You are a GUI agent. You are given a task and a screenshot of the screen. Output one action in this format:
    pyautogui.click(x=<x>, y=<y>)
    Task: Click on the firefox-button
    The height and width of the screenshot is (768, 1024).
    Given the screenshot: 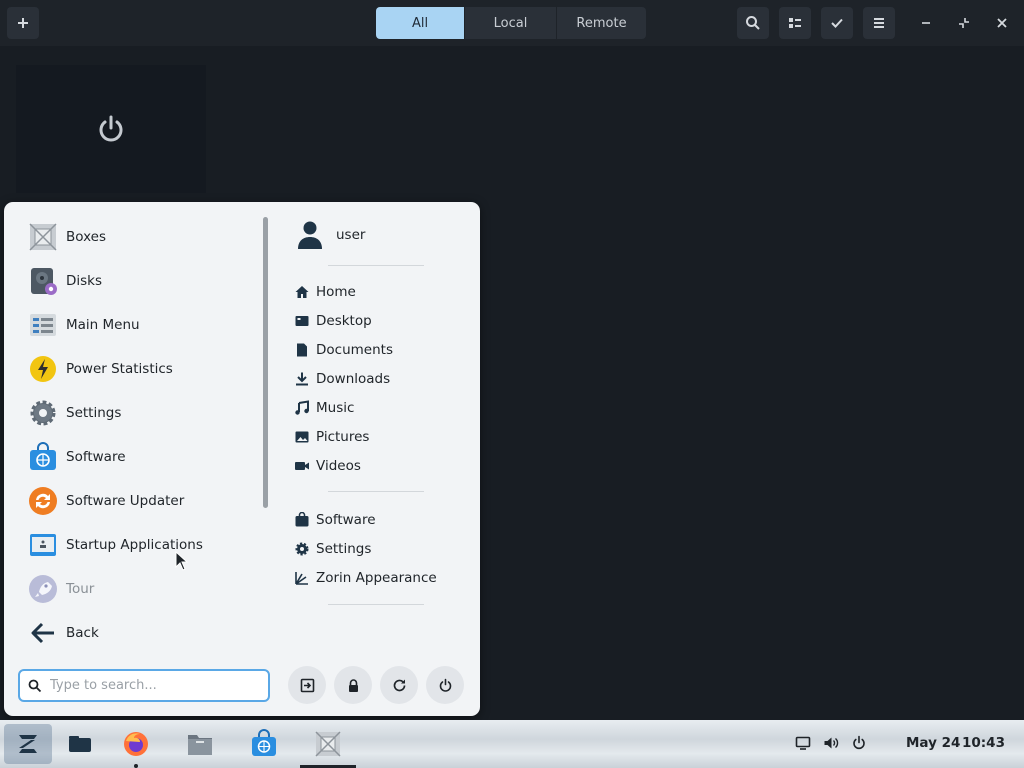 What is the action you would take?
    pyautogui.click(x=136, y=744)
    